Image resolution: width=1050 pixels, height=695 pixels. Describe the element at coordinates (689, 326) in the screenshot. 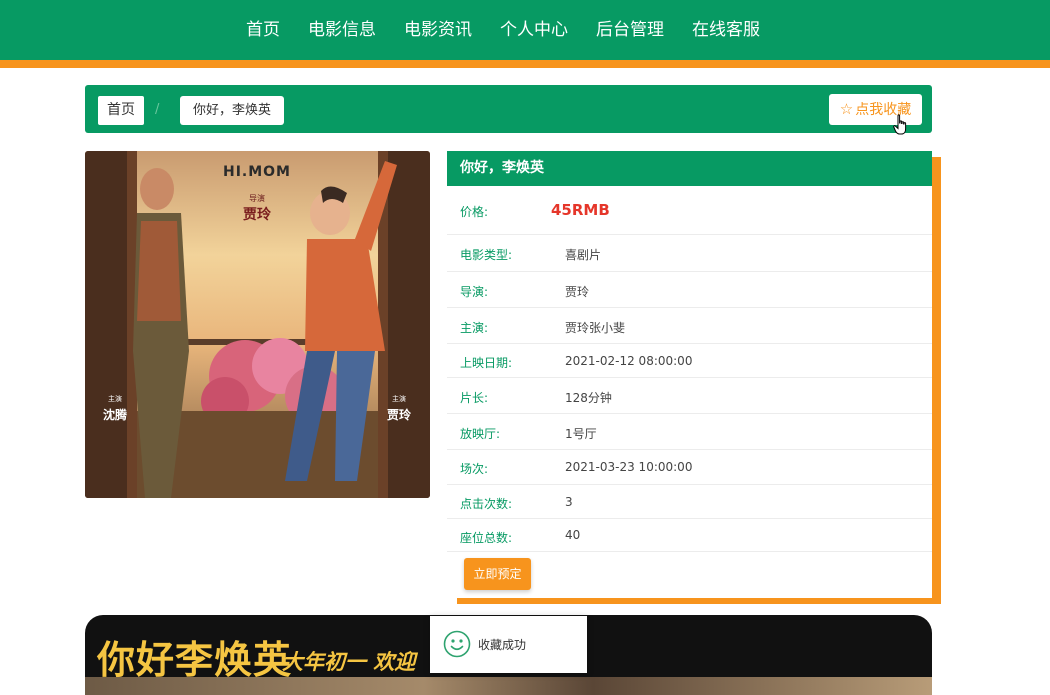

I see `detail-row: 主演: 贾玲张小斐` at that location.